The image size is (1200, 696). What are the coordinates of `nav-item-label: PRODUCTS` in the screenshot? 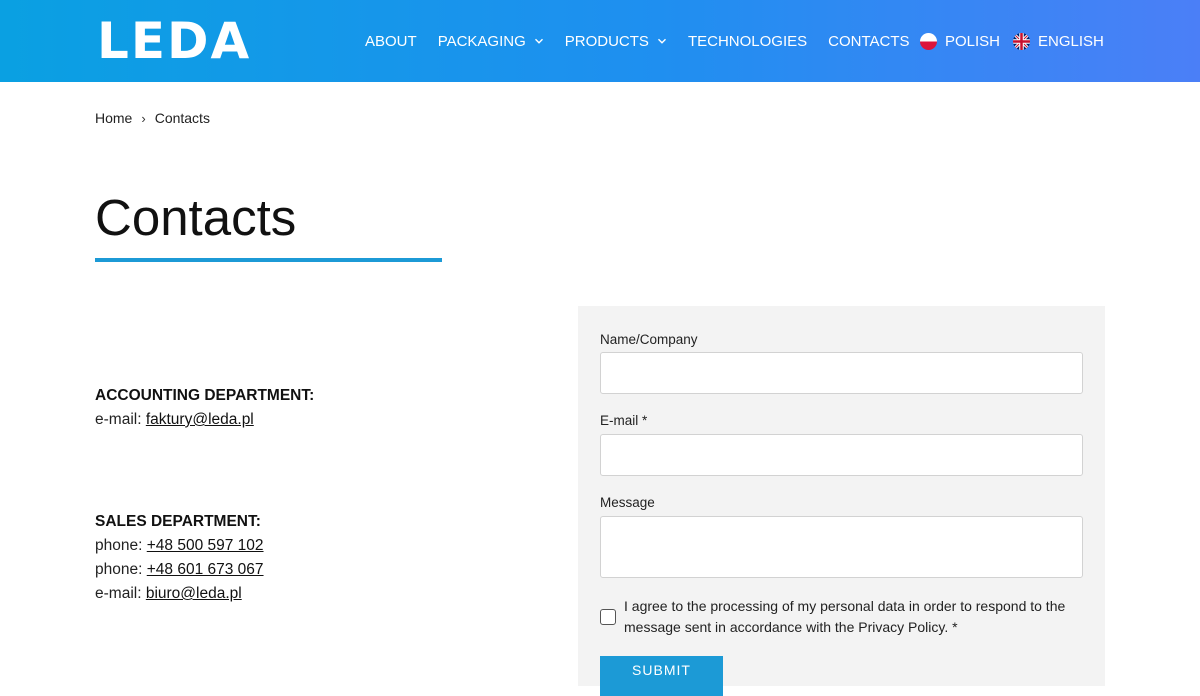 It's located at (606, 41).